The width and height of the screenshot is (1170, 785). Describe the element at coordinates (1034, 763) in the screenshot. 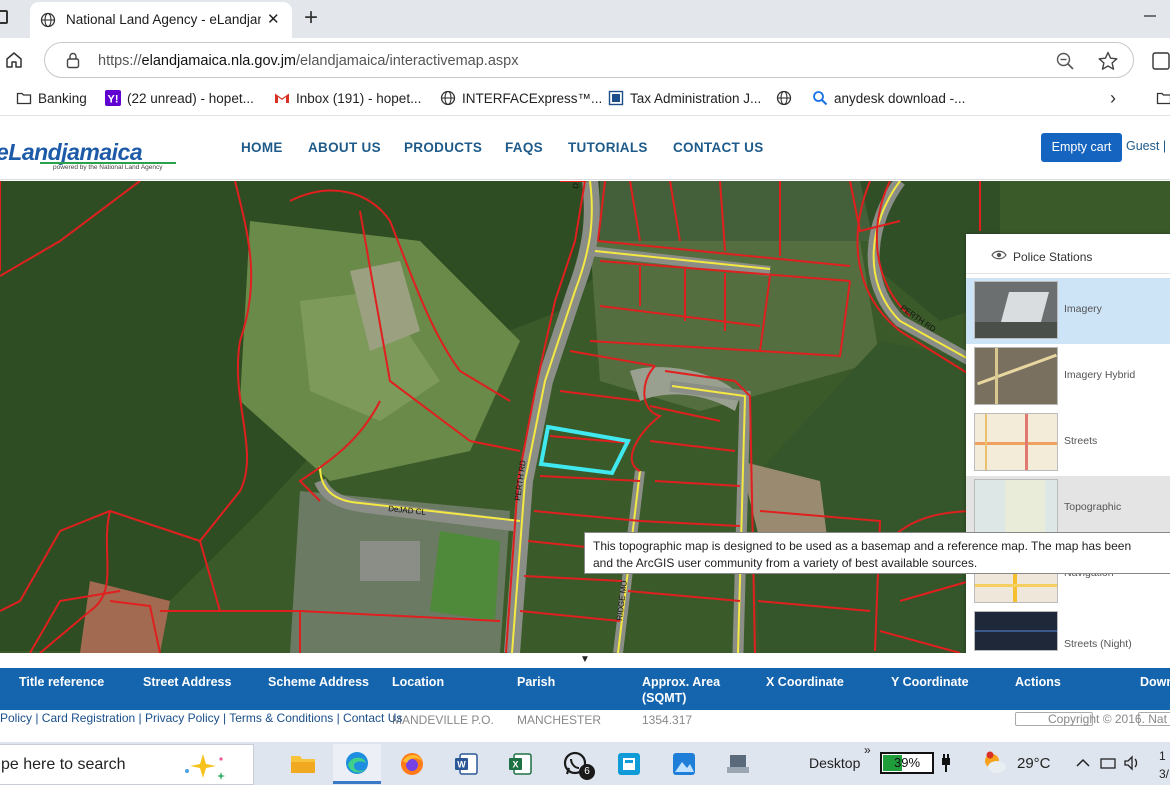

I see `temperature-text: 29°C` at that location.